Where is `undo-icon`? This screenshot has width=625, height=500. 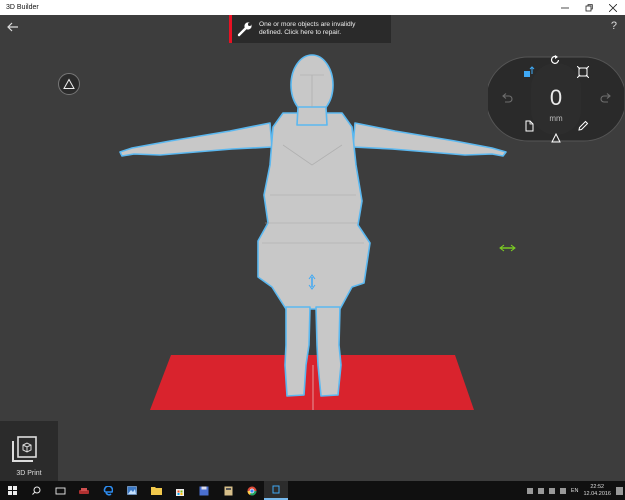
undo-icon is located at coordinates (507, 98).